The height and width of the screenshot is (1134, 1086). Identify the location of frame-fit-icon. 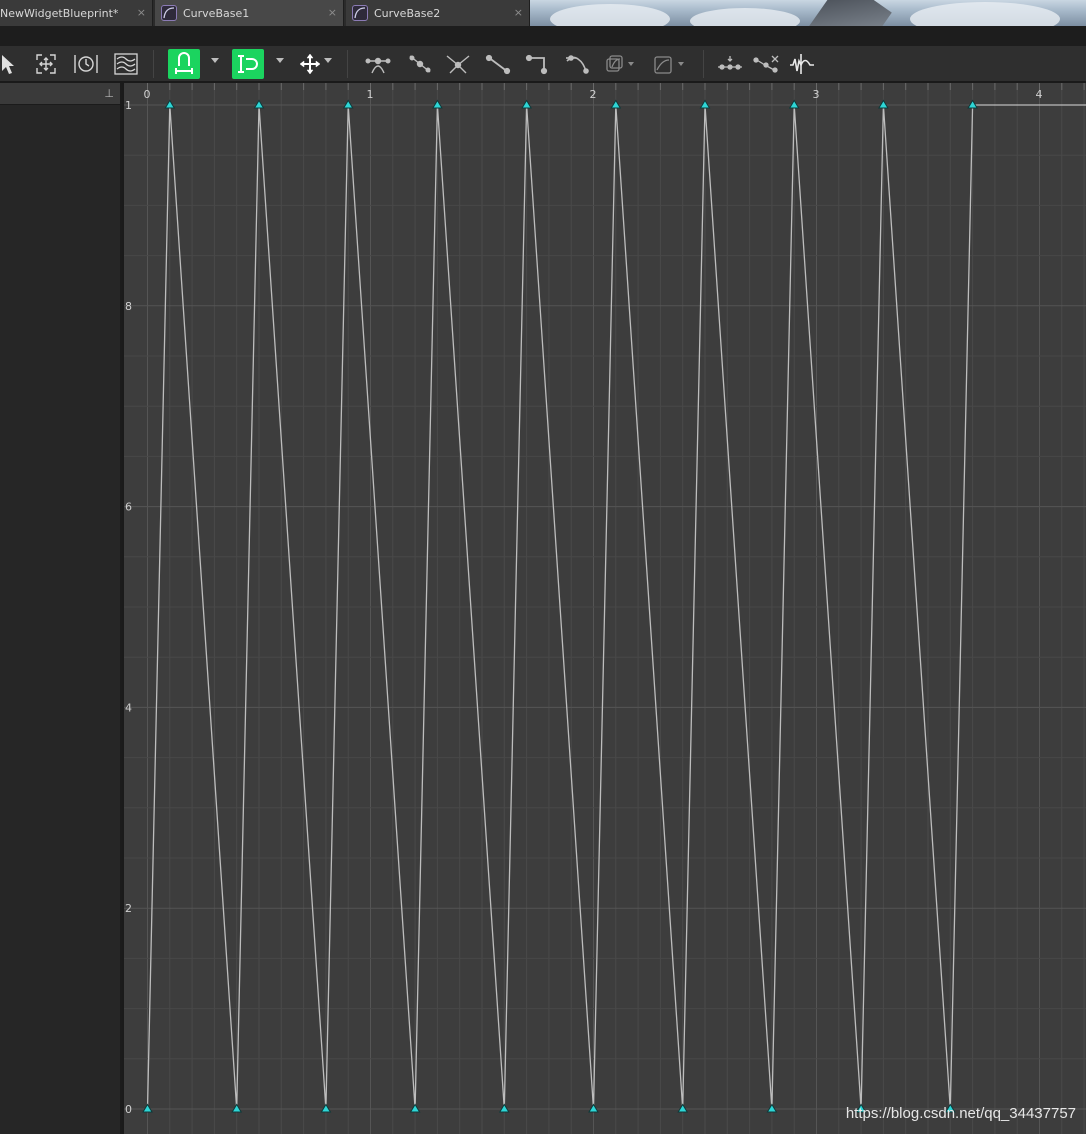
(46, 64).